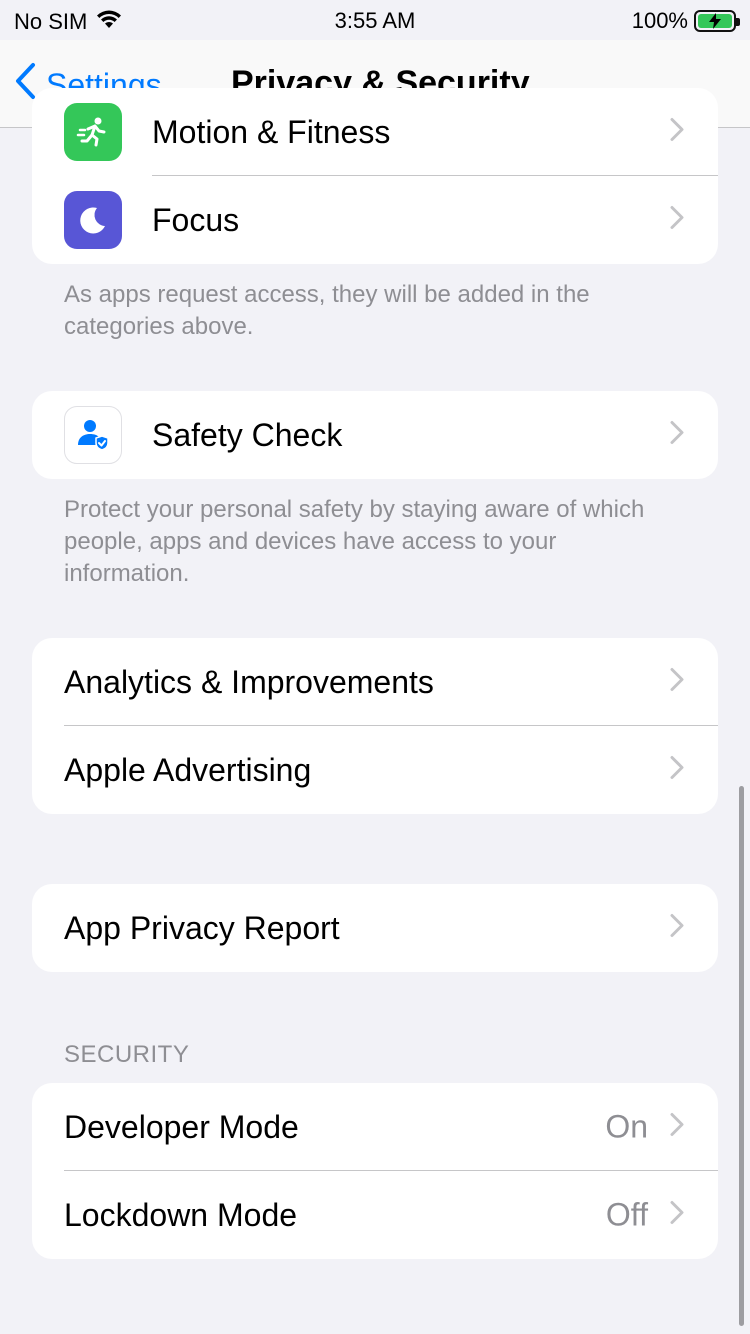 The width and height of the screenshot is (750, 1334). Describe the element at coordinates (249, 682) in the screenshot. I see `row-label: Analytics & Improvements` at that location.